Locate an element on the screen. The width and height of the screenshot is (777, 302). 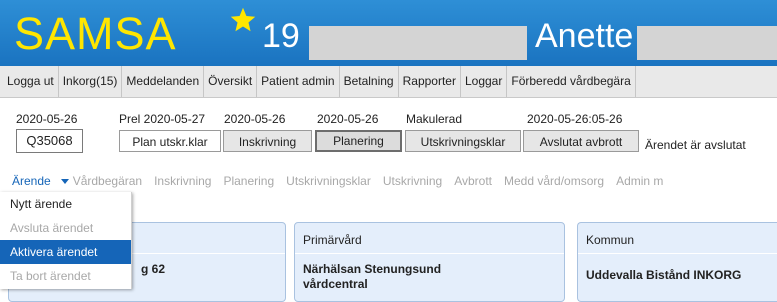
chevron-down-icon is located at coordinates (65, 181).